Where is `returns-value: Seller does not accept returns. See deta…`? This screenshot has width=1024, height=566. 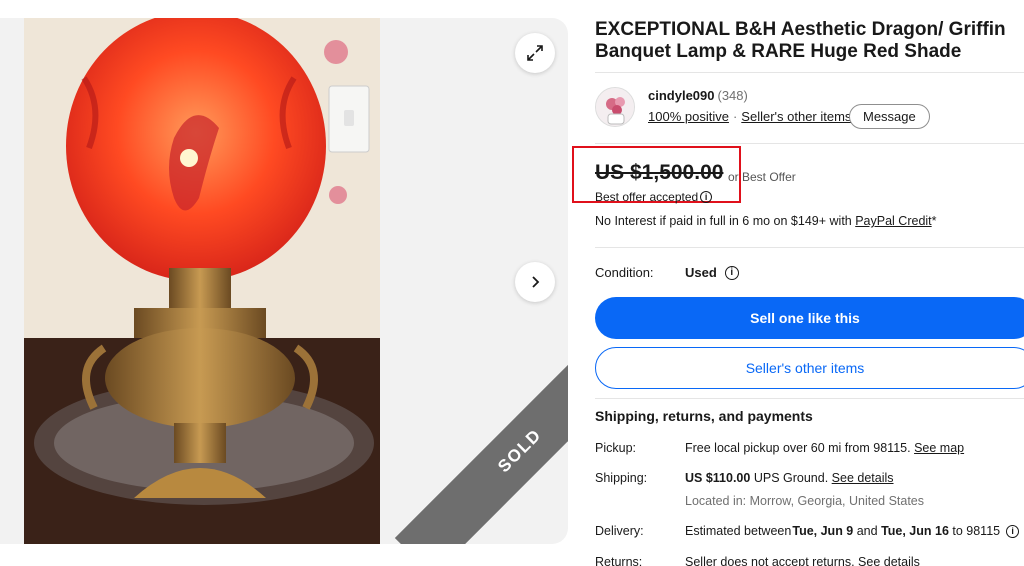 returns-value: Seller does not accept returns. See deta… is located at coordinates (802, 560).